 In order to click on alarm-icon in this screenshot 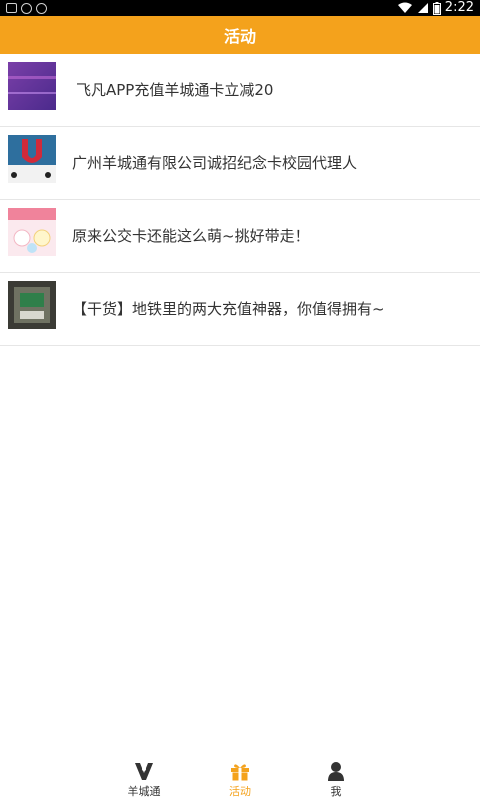, I will do `click(41, 8)`.